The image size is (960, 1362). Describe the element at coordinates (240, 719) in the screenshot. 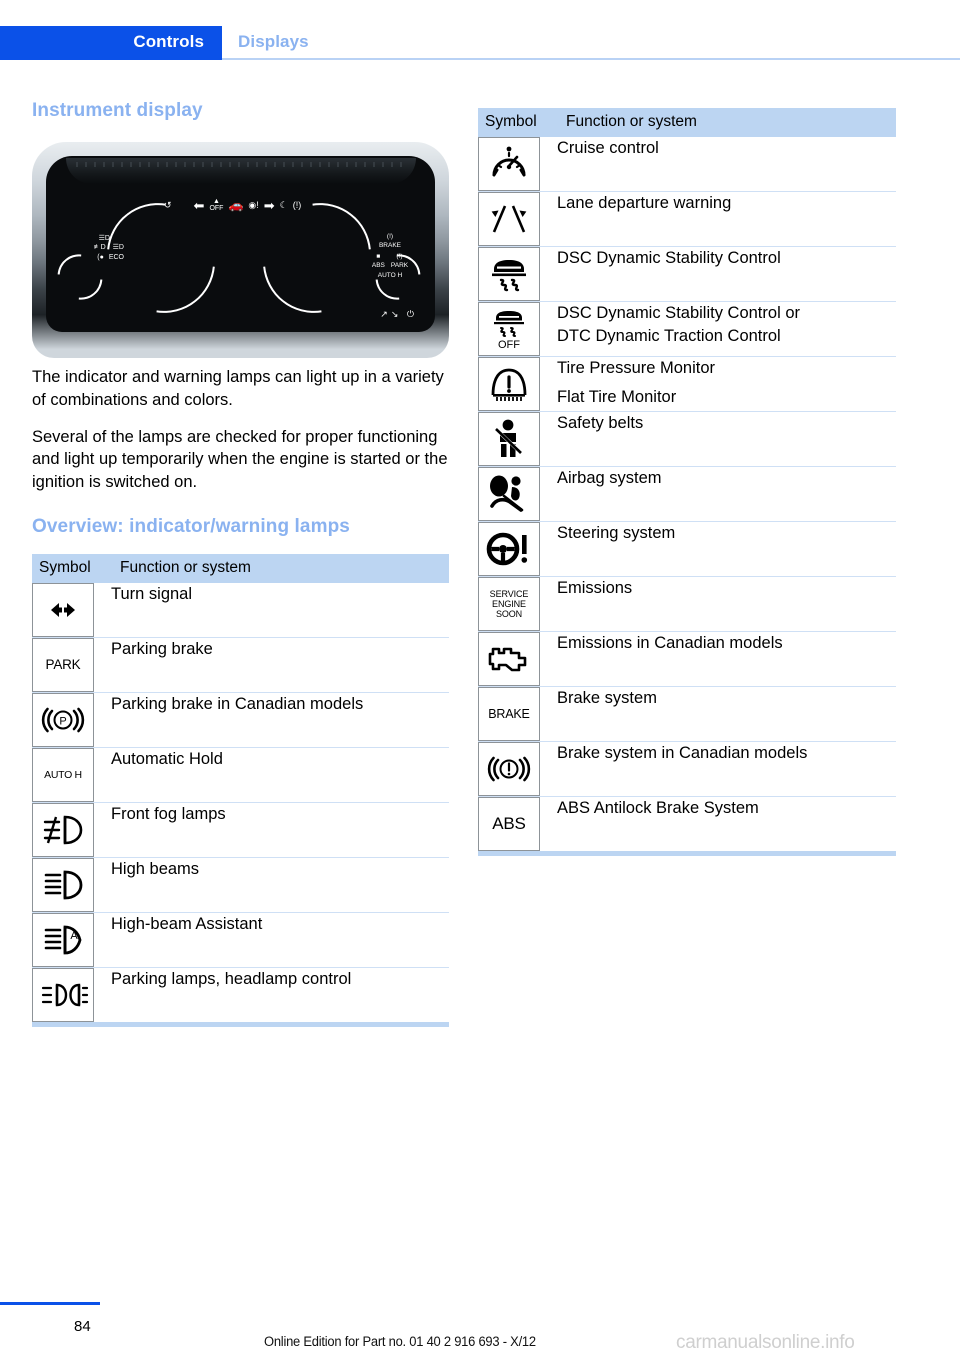

I see `table-row: P Parking brake in Canadian models` at that location.